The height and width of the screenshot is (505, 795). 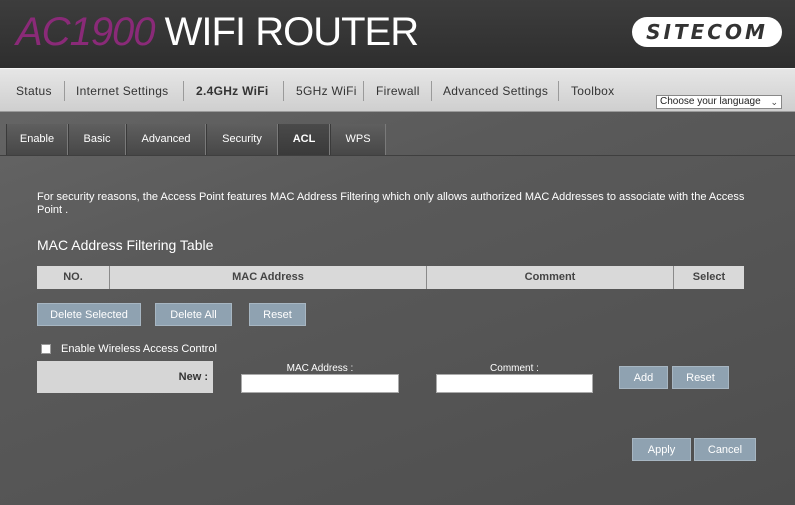 I want to click on header-bar: AC1900 WIFI ROUTER SITECOM, so click(x=397, y=34).